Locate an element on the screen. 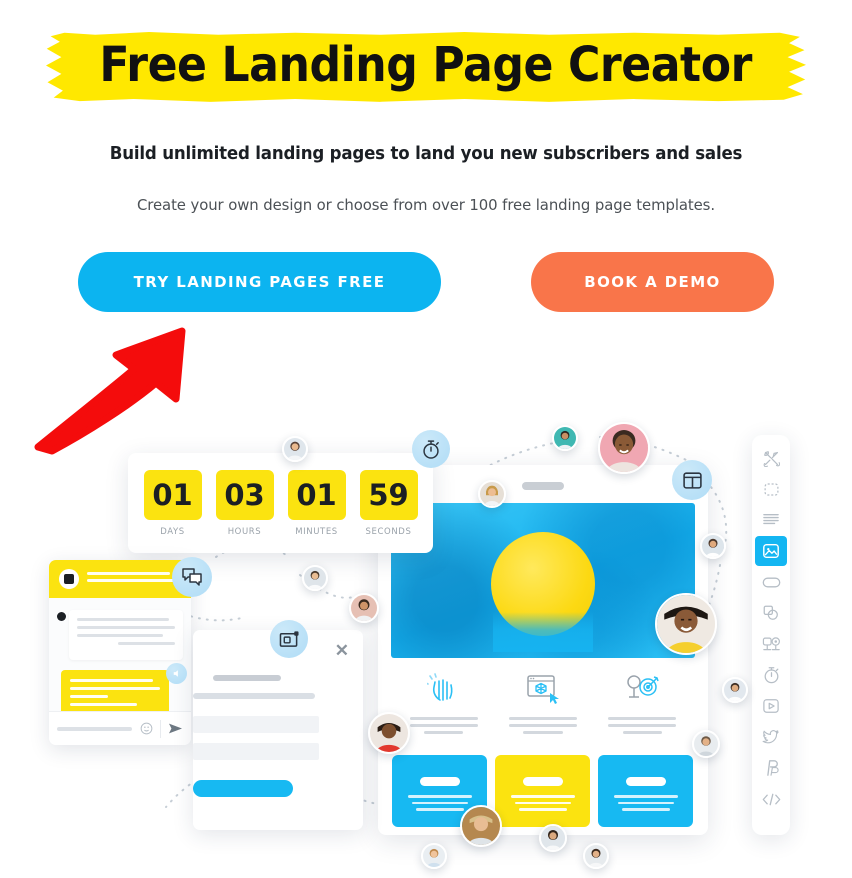 Image resolution: width=852 pixels, height=878 pixels. chat-widget is located at coordinates (120, 652).